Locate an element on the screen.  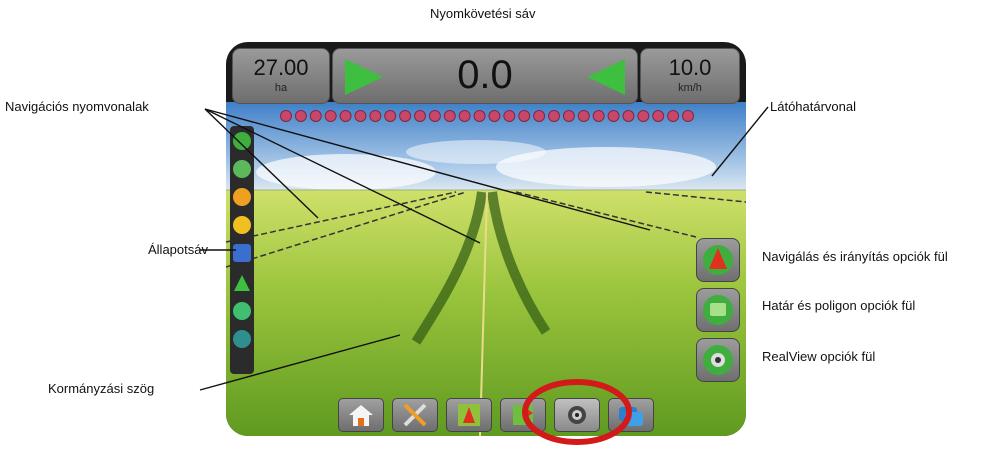
field-map-tab is located at coordinates (469, 415).